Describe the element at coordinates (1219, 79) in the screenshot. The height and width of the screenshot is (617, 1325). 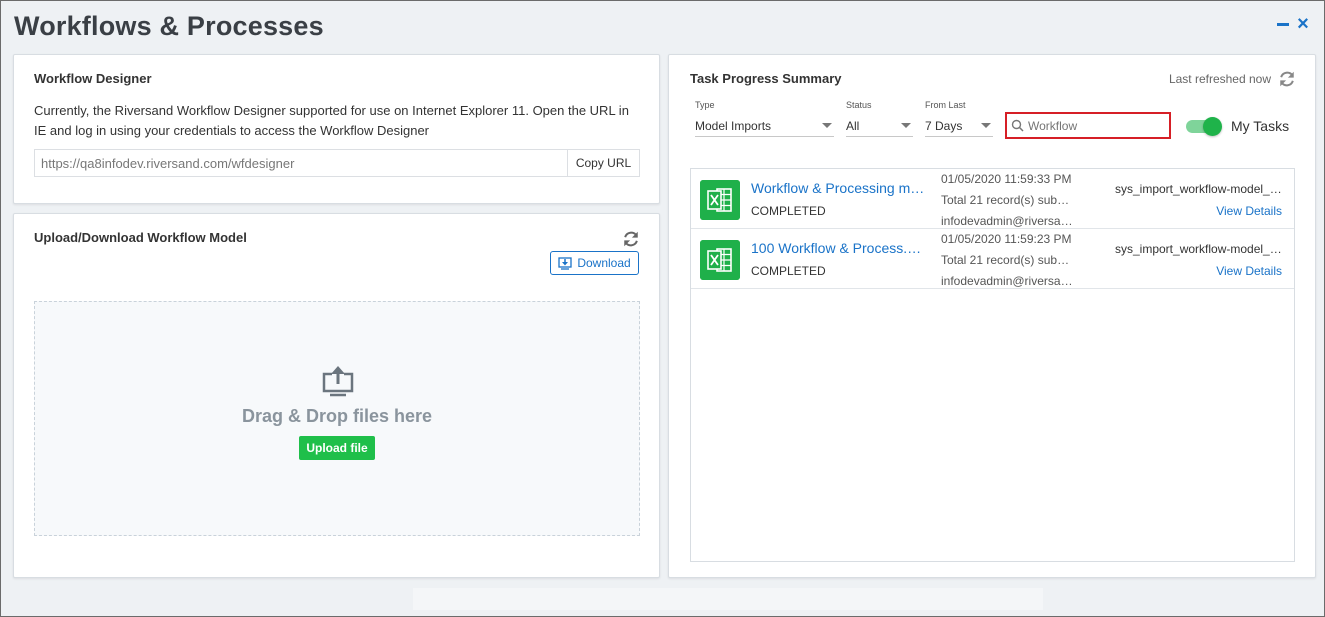
I see `last-refreshed-text: Last refreshed now` at that location.